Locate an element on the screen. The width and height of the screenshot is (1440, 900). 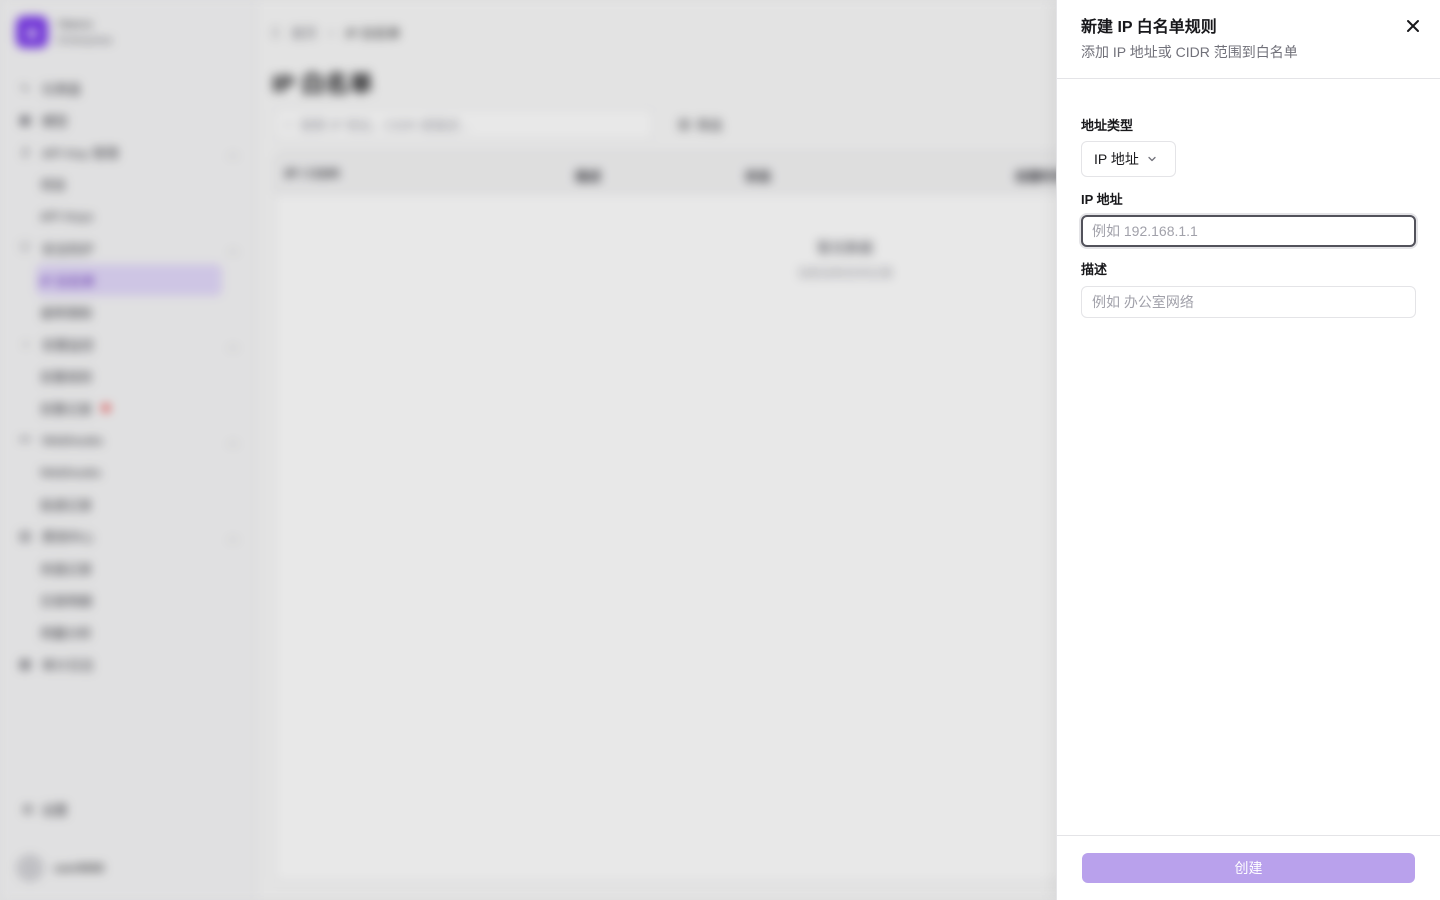
drawer-header: 新建 IP 白名单规则 添加 IP 地址或 CIDR 范围到白名单 is located at coordinates (1248, 39).